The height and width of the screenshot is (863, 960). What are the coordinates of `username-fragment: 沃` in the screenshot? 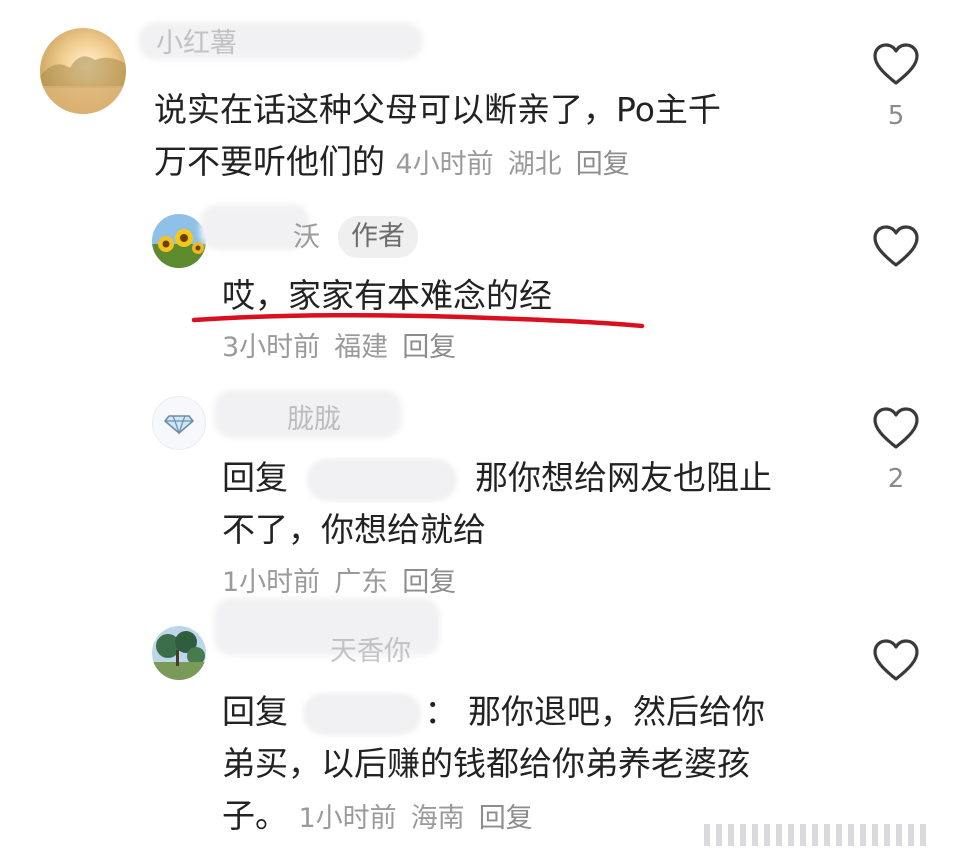 It's located at (306, 237).